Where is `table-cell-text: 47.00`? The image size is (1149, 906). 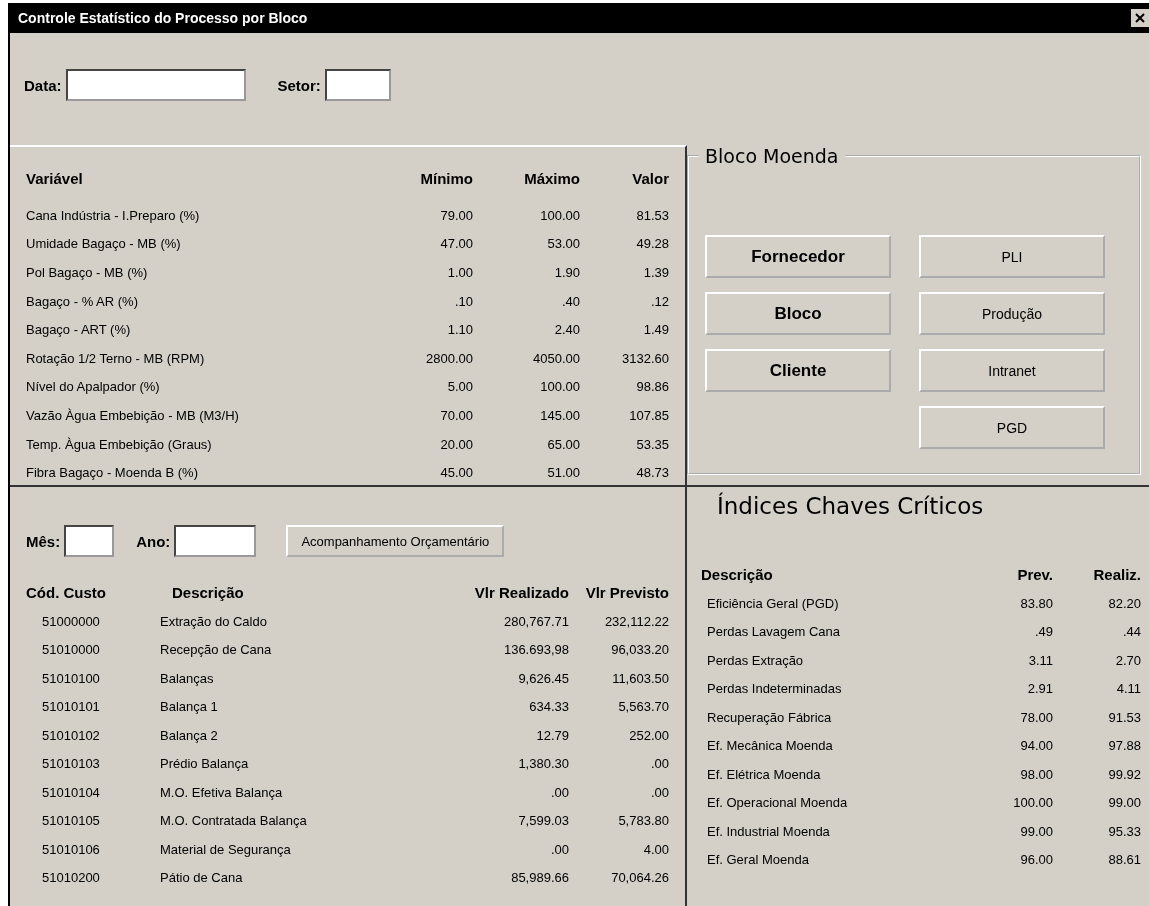 table-cell-text: 47.00 is located at coordinates (456, 244).